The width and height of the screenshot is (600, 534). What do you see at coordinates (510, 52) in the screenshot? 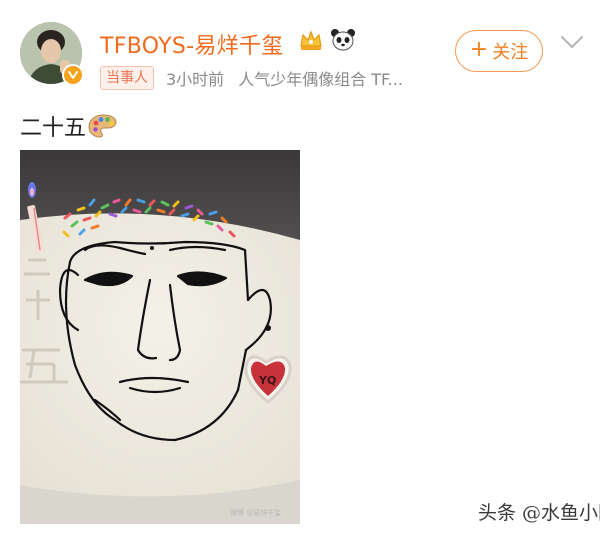
I see `follow-label: 关注` at bounding box center [510, 52].